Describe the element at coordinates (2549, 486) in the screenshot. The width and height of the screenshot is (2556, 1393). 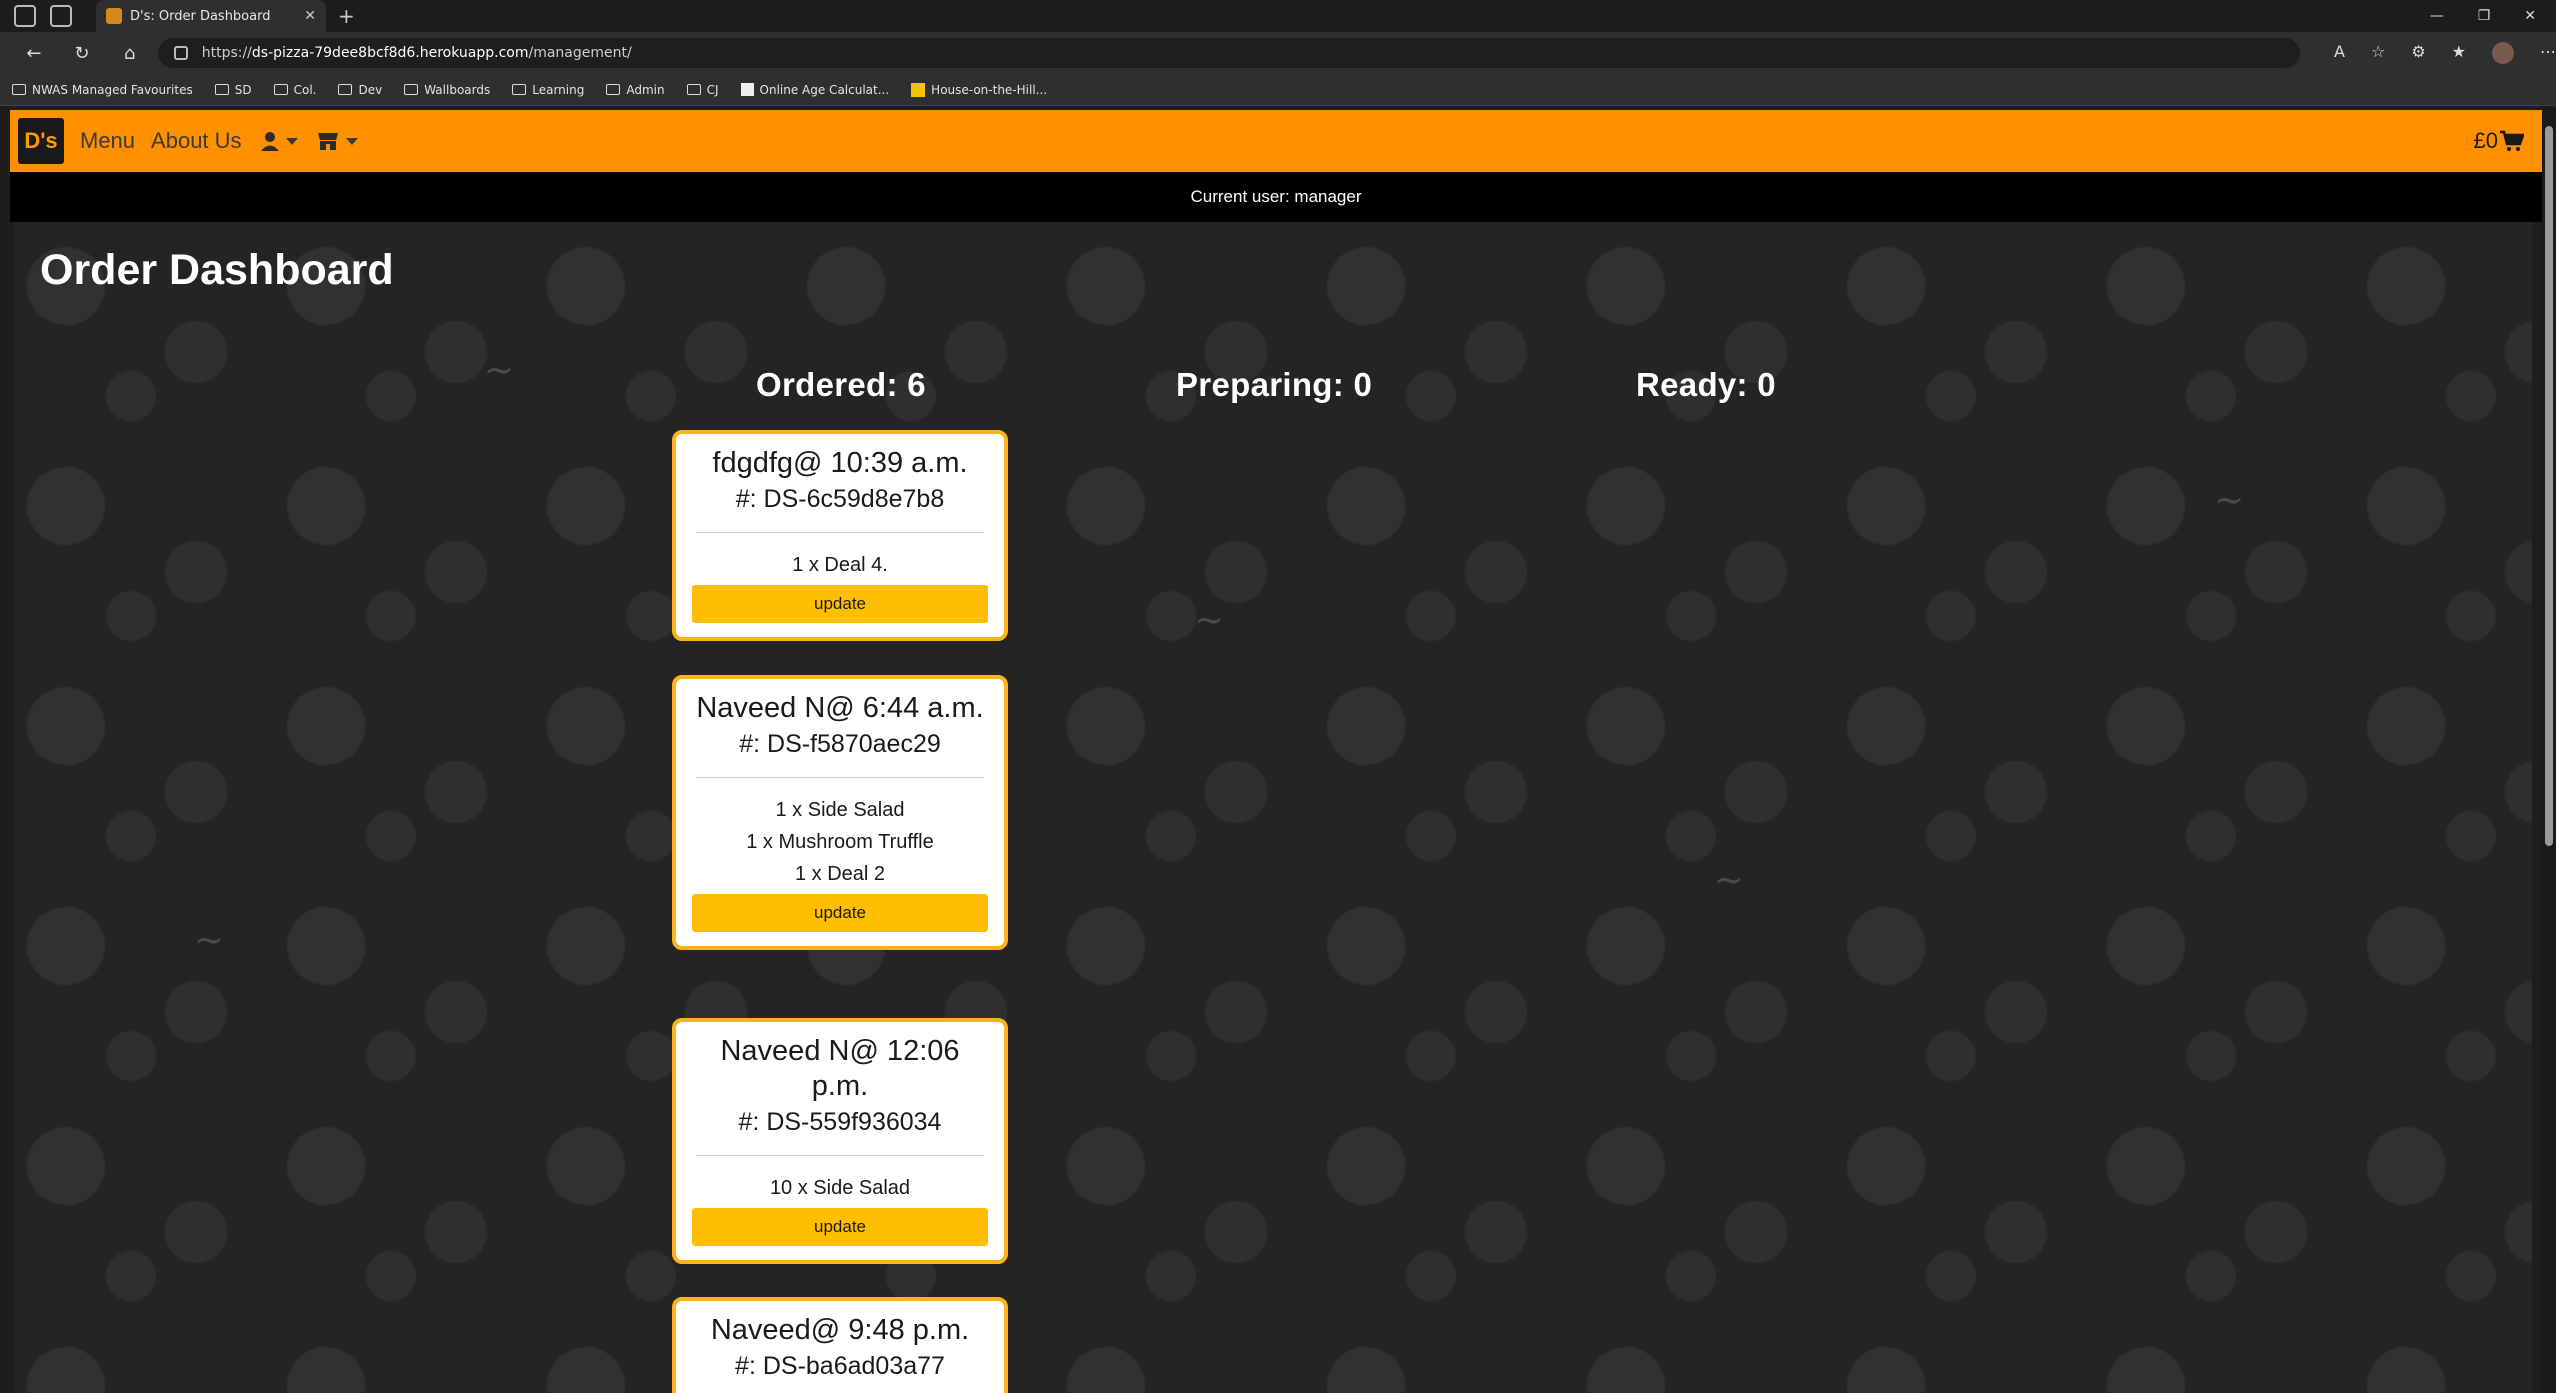
I see `scrollbar-thumb` at that location.